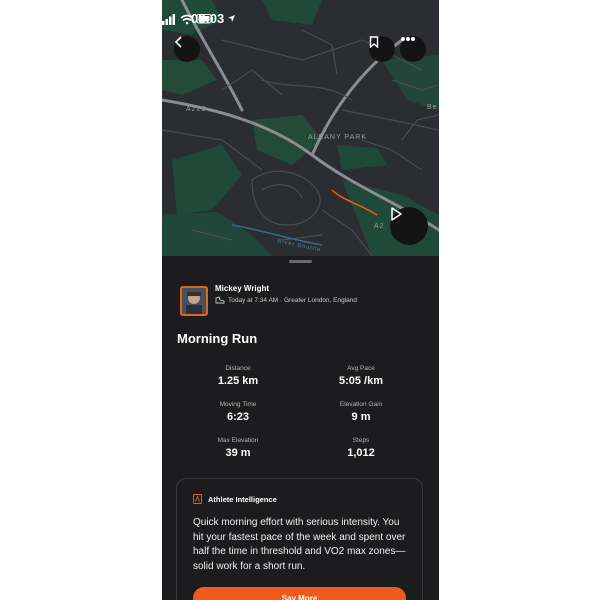 This screenshot has width=600, height=600. I want to click on activity-title: Morning Run, so click(217, 338).